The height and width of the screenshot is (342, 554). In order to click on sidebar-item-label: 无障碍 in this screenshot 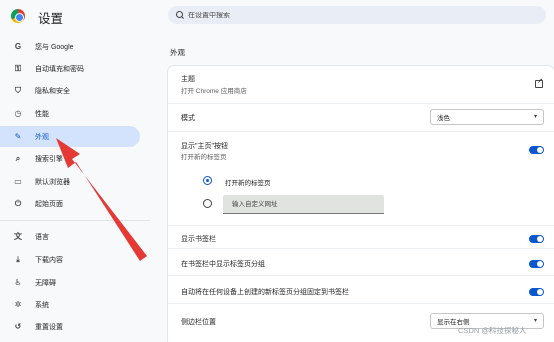, I will do `click(45, 283)`.